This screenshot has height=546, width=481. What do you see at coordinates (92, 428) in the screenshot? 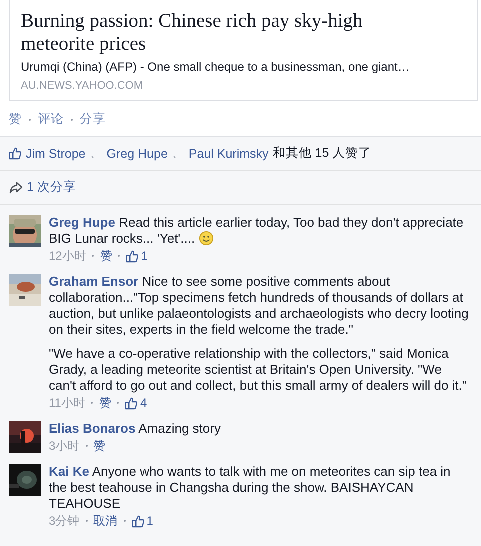
I see `author-name: Elias Bonaros` at bounding box center [92, 428].